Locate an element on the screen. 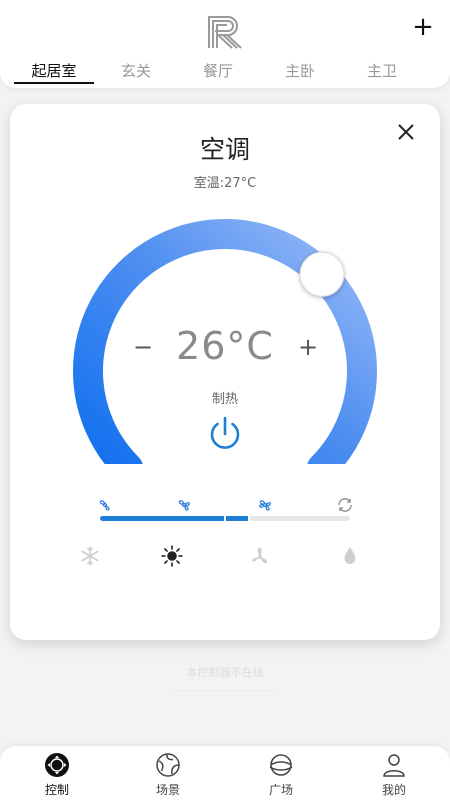 Image resolution: width=450 pixels, height=800 pixels. control-icon is located at coordinates (57, 765).